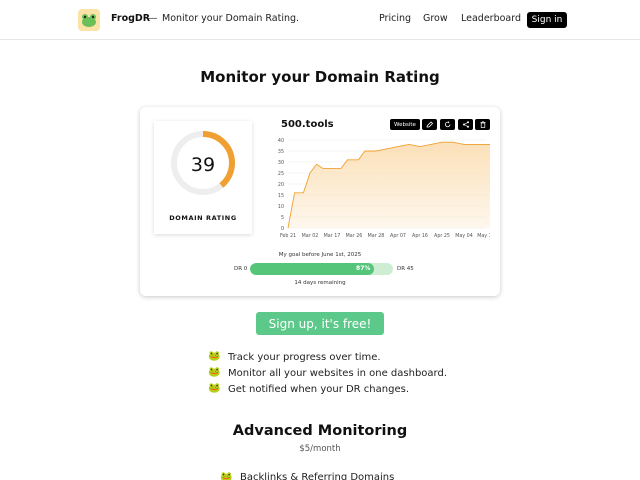  I want to click on goal-progress-bar: 87%, so click(321, 269).